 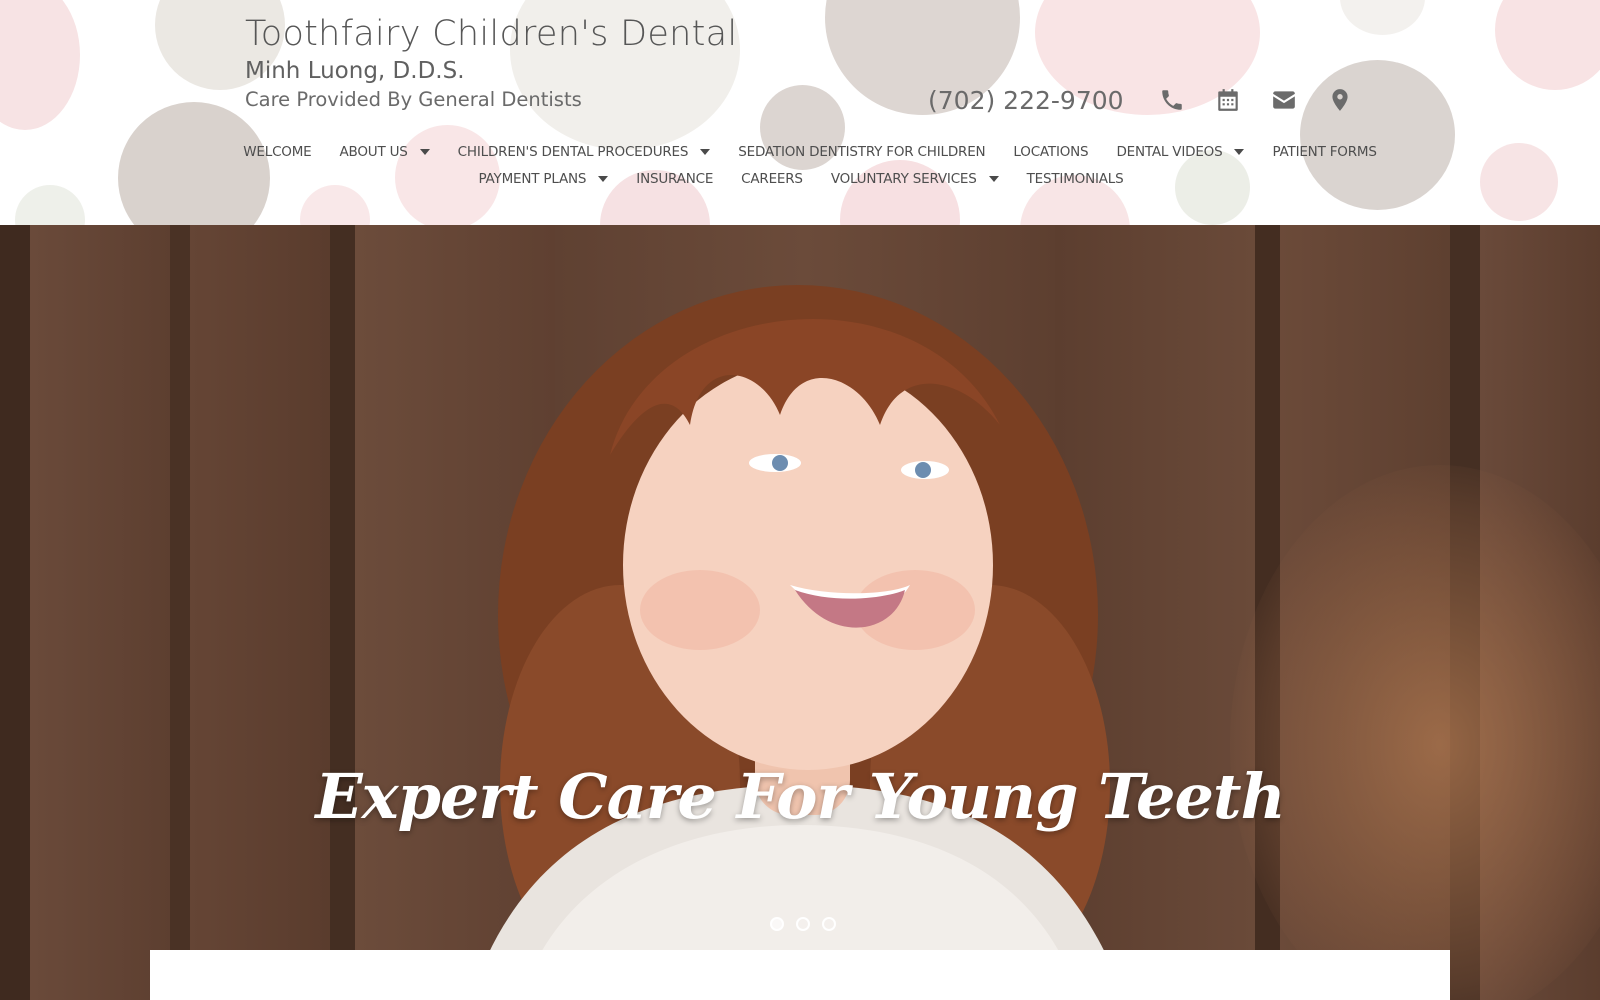 I want to click on nav-label: Careers, so click(x=772, y=179).